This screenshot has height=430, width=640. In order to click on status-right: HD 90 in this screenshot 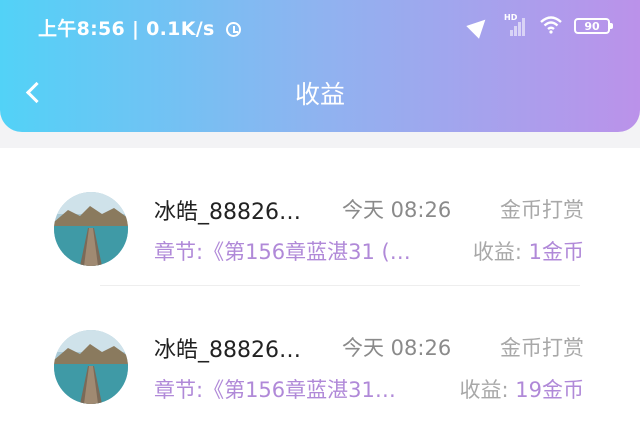, I will do `click(539, 26)`.